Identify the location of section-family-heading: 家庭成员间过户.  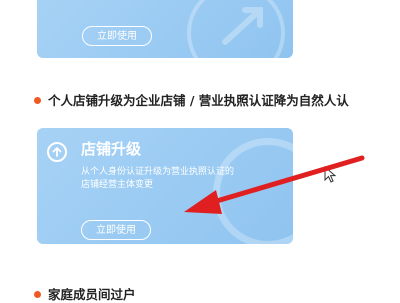
(85, 293).